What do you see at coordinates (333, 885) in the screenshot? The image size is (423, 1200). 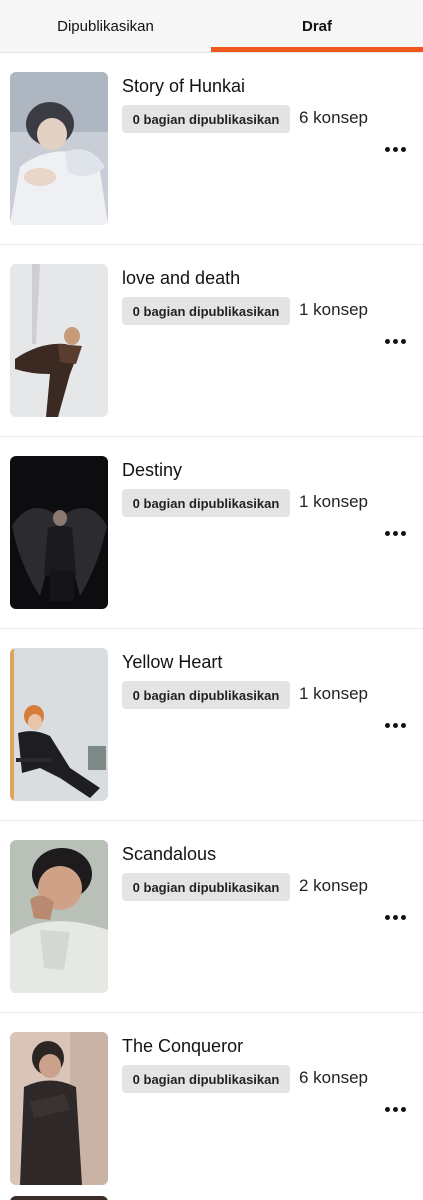 I see `draft-count: 2 konsep` at bounding box center [333, 885].